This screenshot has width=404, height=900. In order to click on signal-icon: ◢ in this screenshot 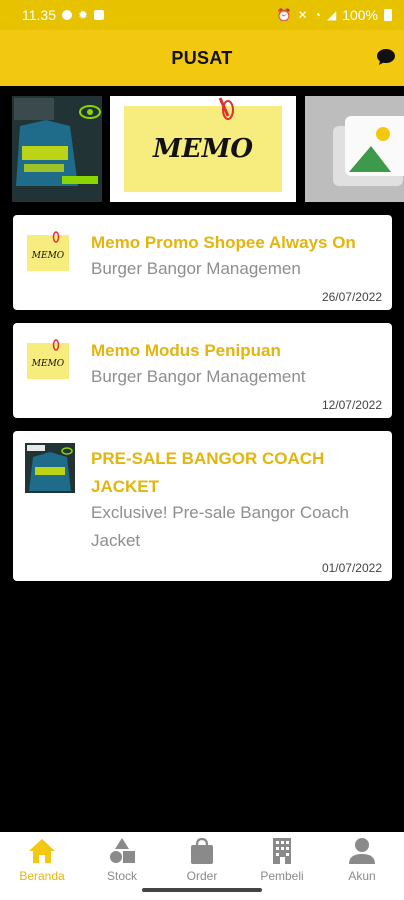, I will do `click(331, 15)`.